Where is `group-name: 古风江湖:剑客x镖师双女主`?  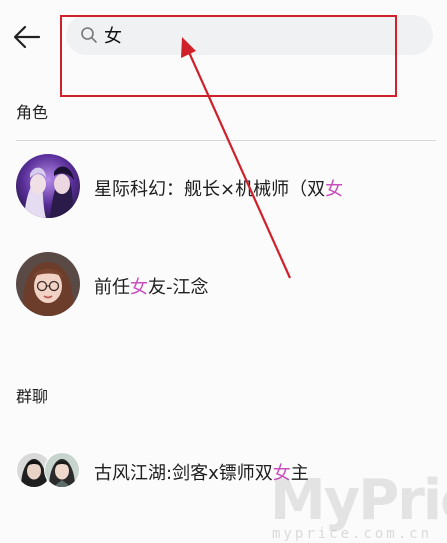 group-name: 古风江湖:剑客x镖师双女主 is located at coordinates (201, 472).